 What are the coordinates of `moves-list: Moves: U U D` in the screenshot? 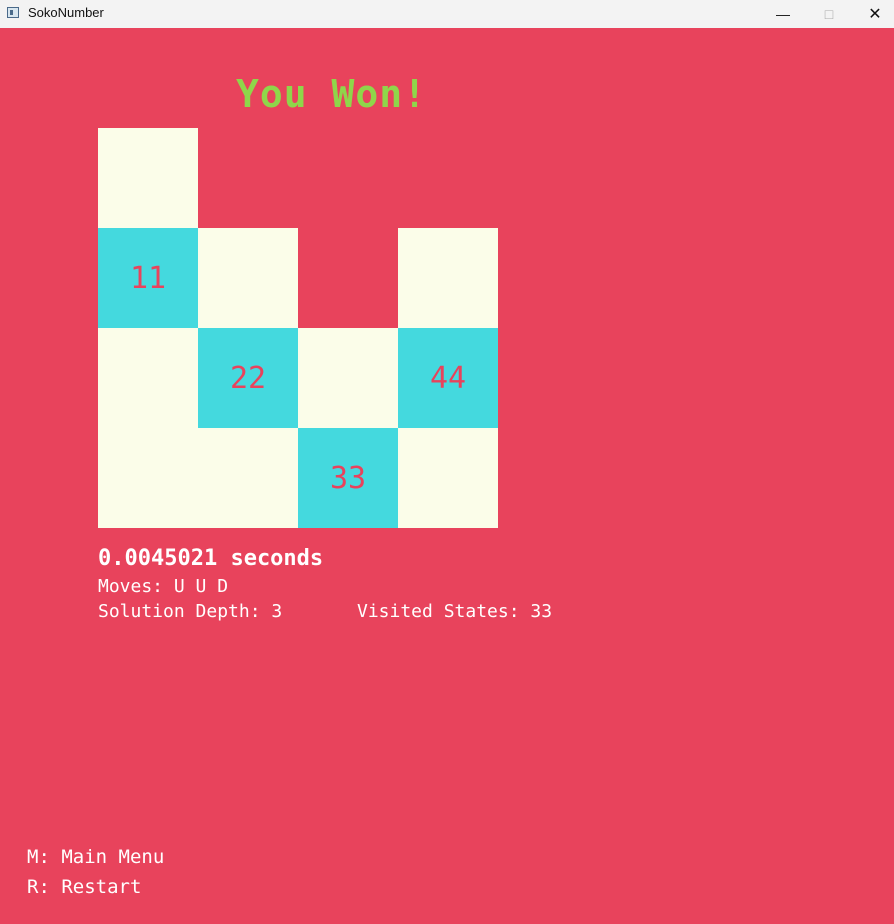 It's located at (163, 586).